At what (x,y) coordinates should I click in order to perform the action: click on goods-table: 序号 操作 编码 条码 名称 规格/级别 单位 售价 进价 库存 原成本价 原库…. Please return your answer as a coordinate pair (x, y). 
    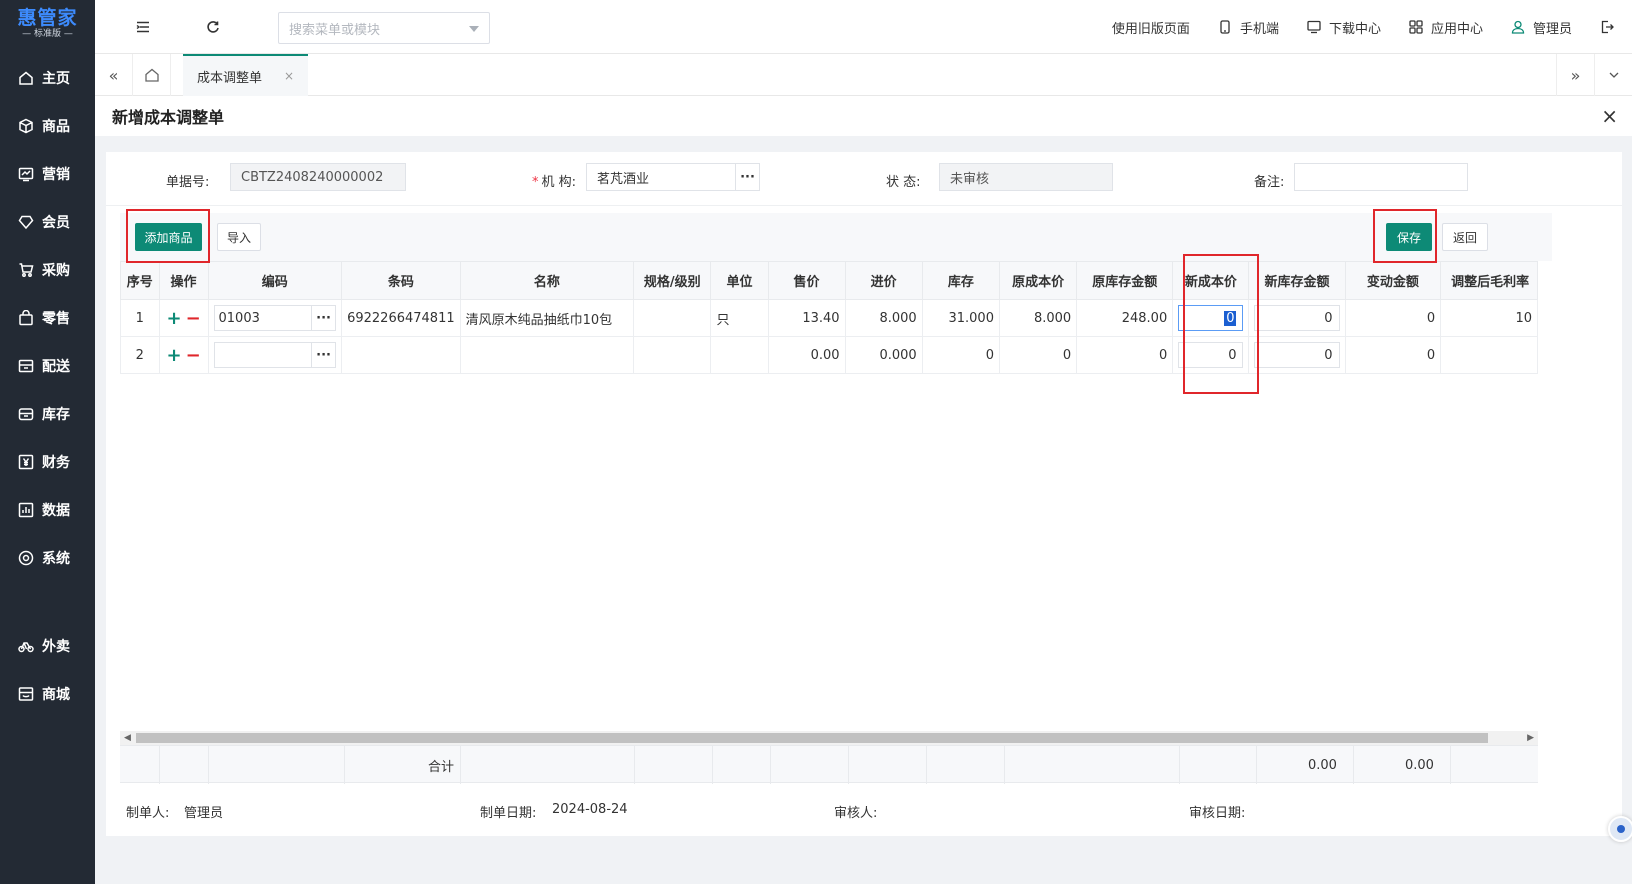
    Looking at the image, I should click on (829, 317).